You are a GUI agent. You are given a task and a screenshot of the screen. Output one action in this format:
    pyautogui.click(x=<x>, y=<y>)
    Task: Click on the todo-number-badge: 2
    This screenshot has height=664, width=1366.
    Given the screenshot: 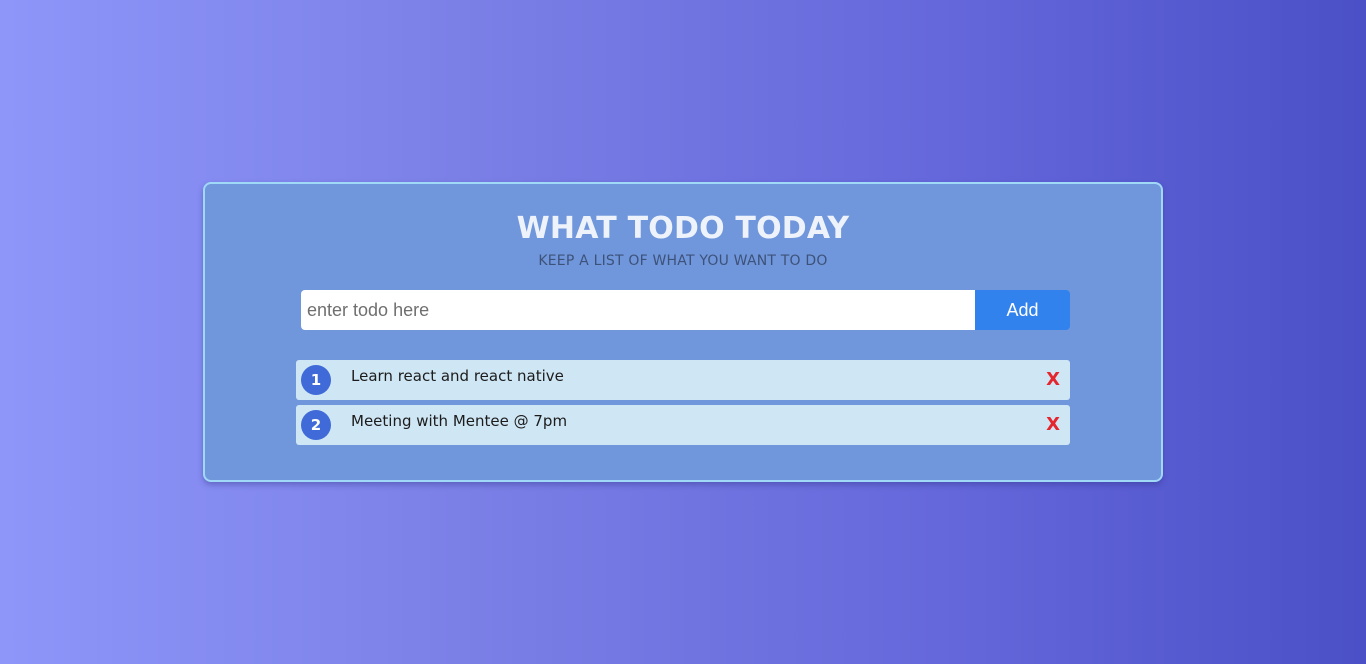 What is the action you would take?
    pyautogui.click(x=316, y=425)
    